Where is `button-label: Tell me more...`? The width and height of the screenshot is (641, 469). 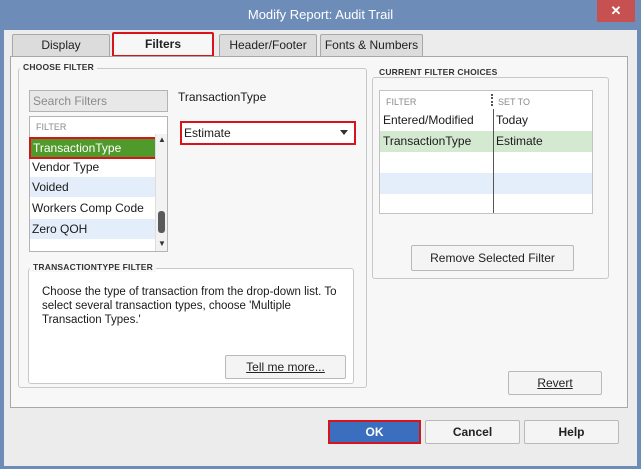 button-label: Tell me more... is located at coordinates (285, 367).